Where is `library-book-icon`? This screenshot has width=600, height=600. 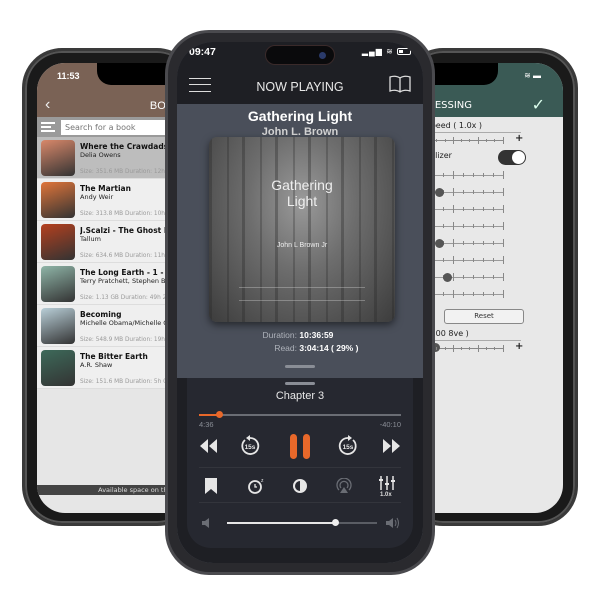 library-book-icon is located at coordinates (400, 84).